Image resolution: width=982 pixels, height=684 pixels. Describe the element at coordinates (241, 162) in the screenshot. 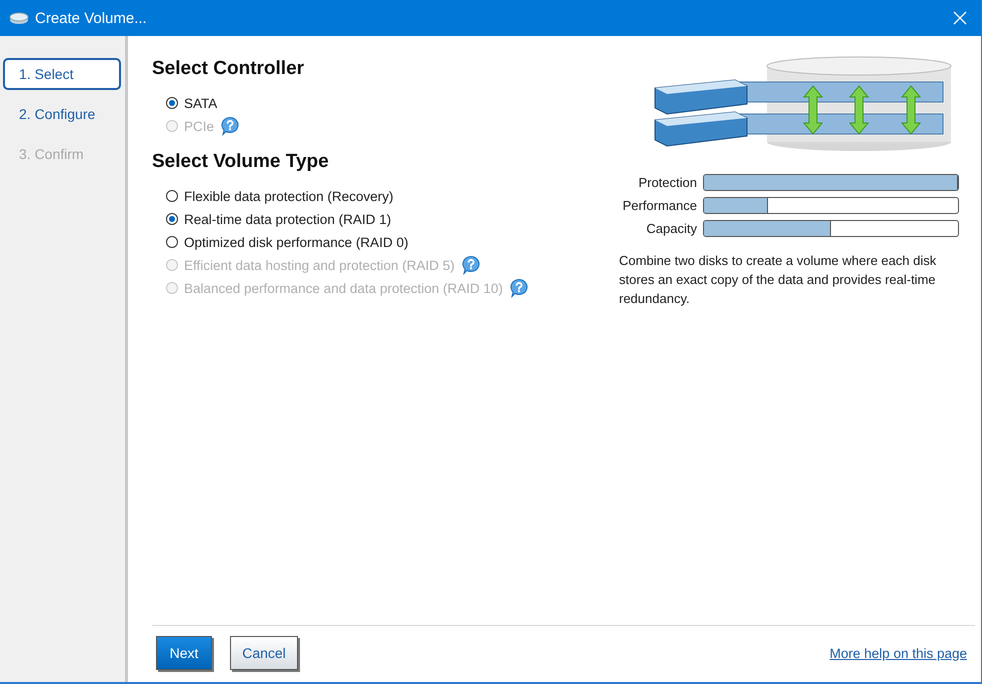

I see `section-heading: Select Volume Type` at that location.